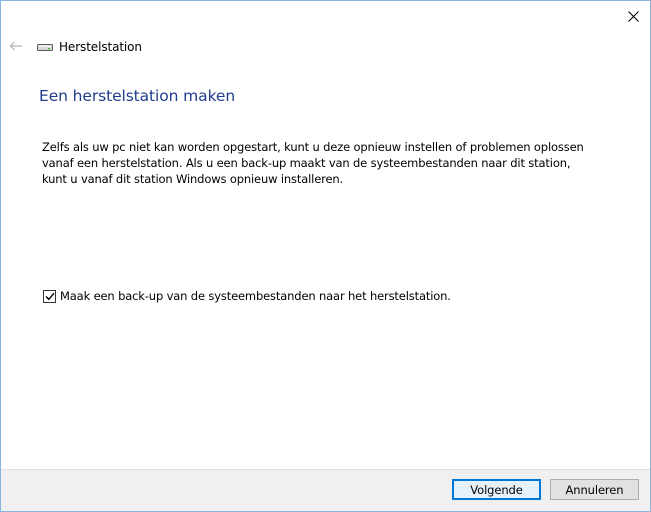 This screenshot has width=651, height=512. I want to click on wizard-footer: Volgende Annuleren, so click(325, 490).